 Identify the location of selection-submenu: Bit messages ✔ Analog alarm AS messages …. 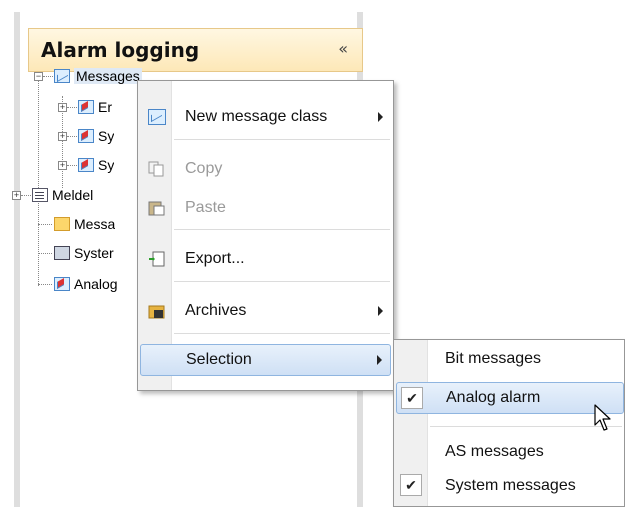
(509, 423).